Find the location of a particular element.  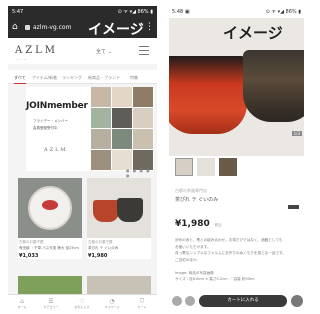

site-header: AZLM — · · — 全て ⌄ is located at coordinates (82, 51).